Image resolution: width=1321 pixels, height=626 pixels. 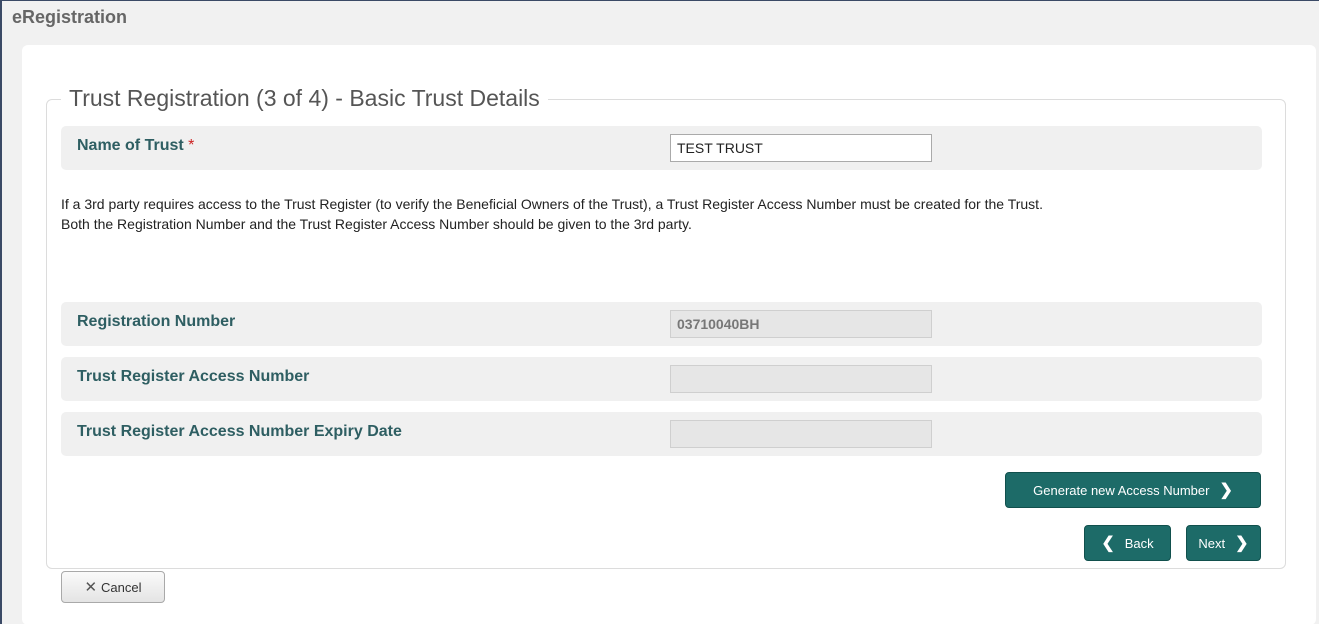 I want to click on cancel-label: Cancel, so click(x=121, y=587).